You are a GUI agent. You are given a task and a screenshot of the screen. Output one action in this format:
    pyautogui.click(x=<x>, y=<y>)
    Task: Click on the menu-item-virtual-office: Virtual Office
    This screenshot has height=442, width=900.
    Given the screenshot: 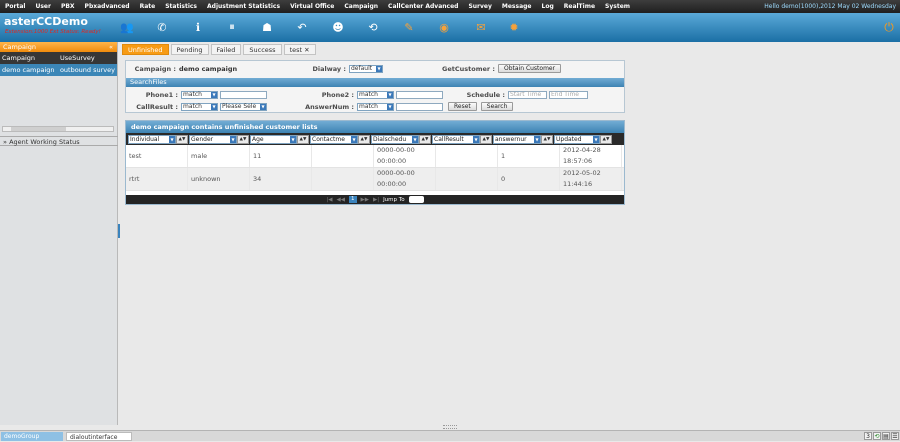 What is the action you would take?
    pyautogui.click(x=312, y=6)
    